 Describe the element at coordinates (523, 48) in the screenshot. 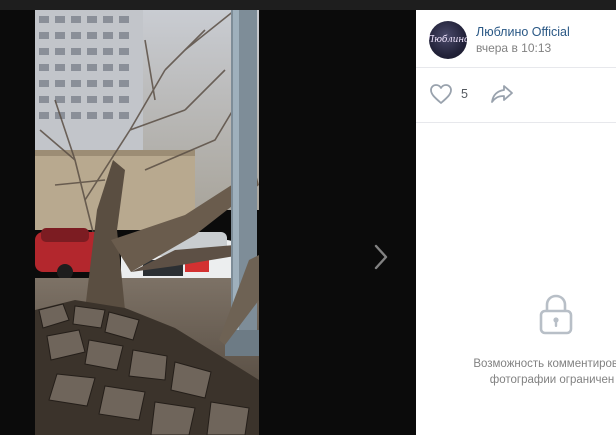

I see `post-timestamp: вчера в 10:13` at that location.